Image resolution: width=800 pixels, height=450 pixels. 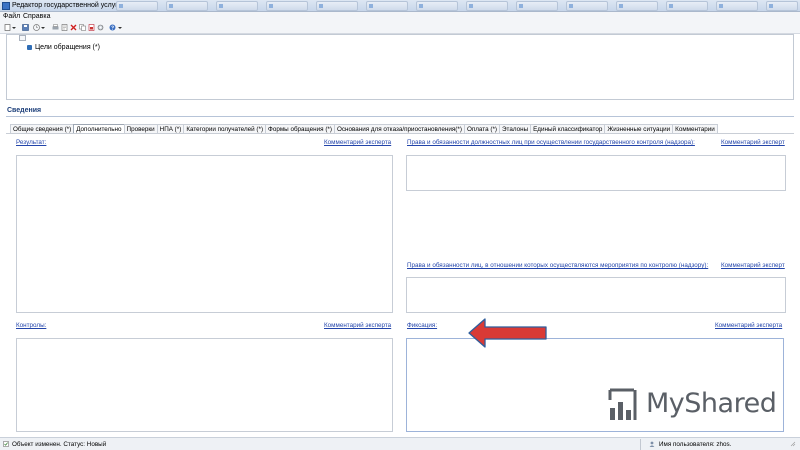 What do you see at coordinates (59, 444) in the screenshot?
I see `status-text: Объект изменен. Статус: Новый` at bounding box center [59, 444].